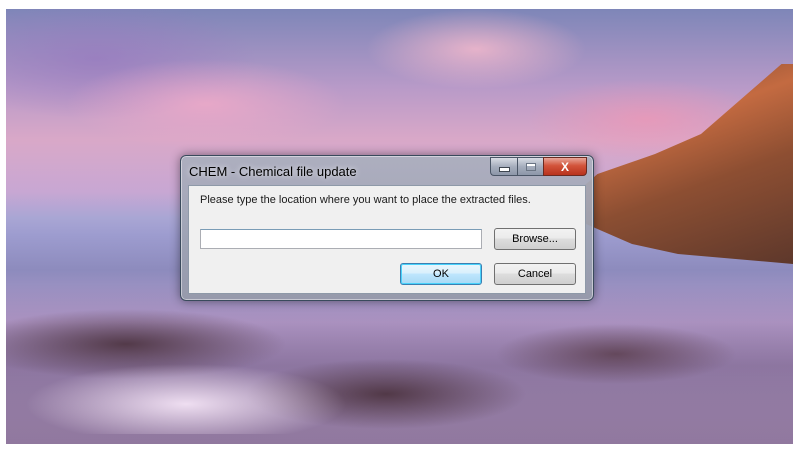  Describe the element at coordinates (341, 239) in the screenshot. I see `location-input` at that location.